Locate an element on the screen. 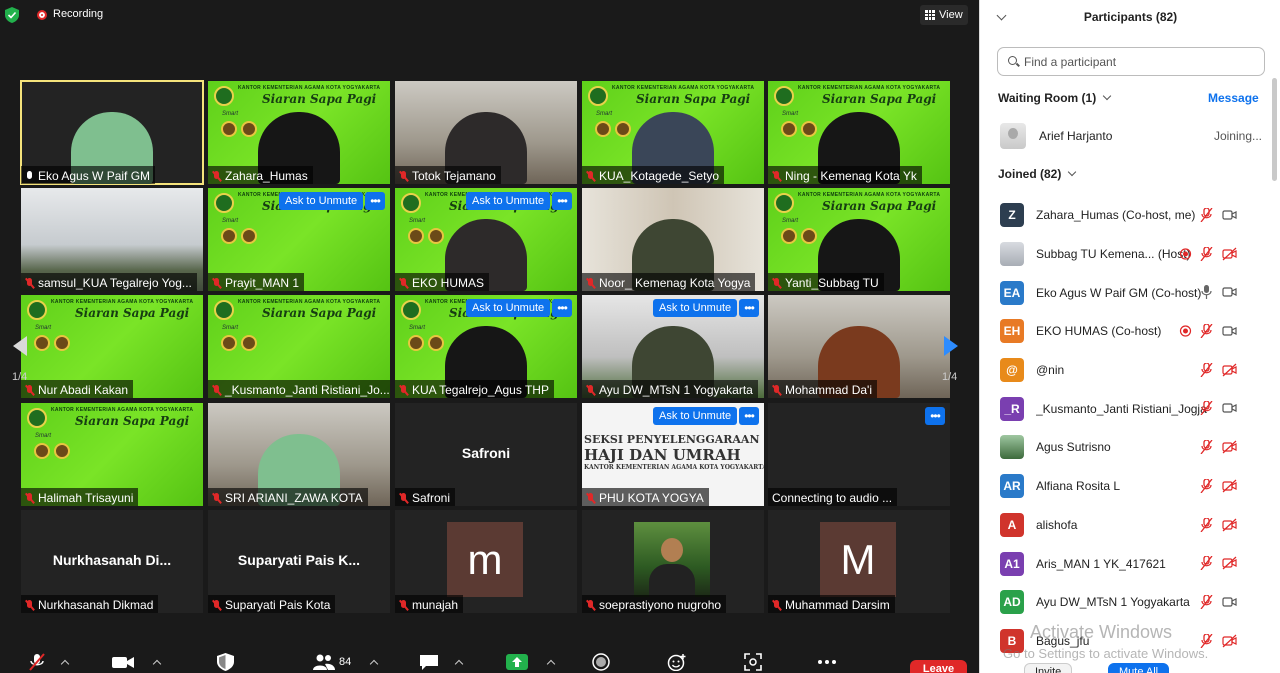  participant-search is located at coordinates (1131, 61).